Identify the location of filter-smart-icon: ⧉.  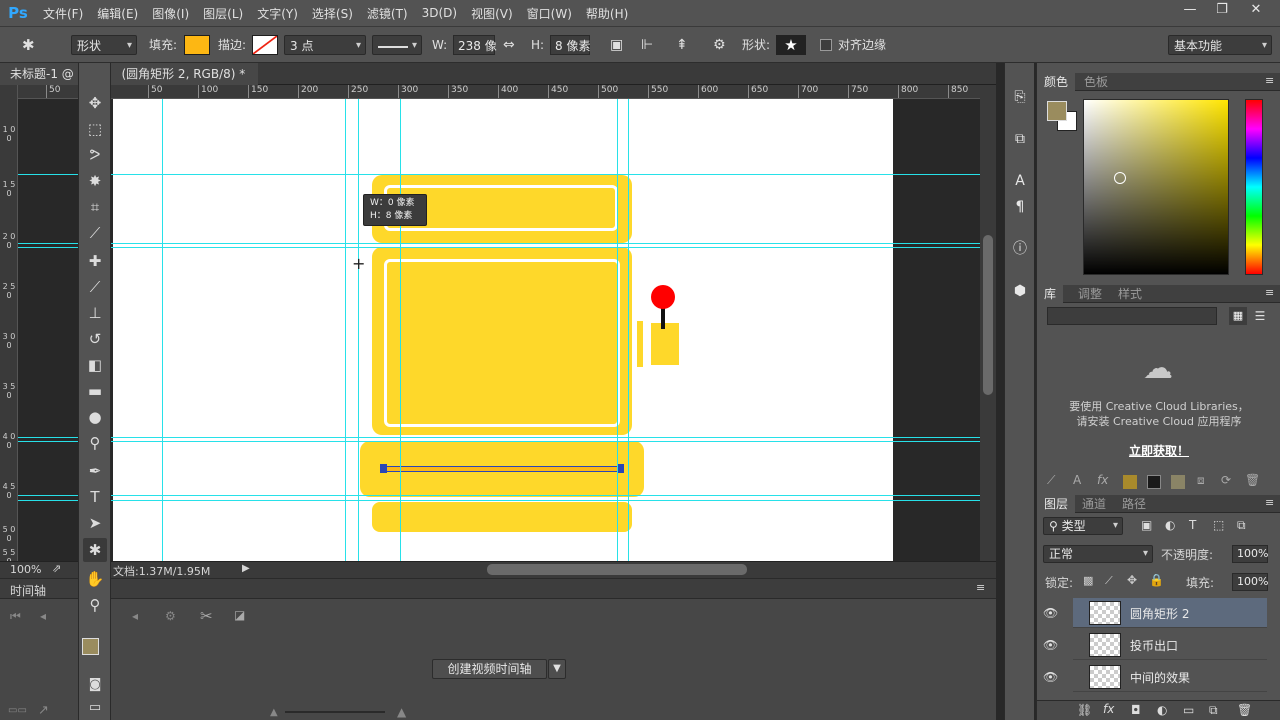
(1241, 525).